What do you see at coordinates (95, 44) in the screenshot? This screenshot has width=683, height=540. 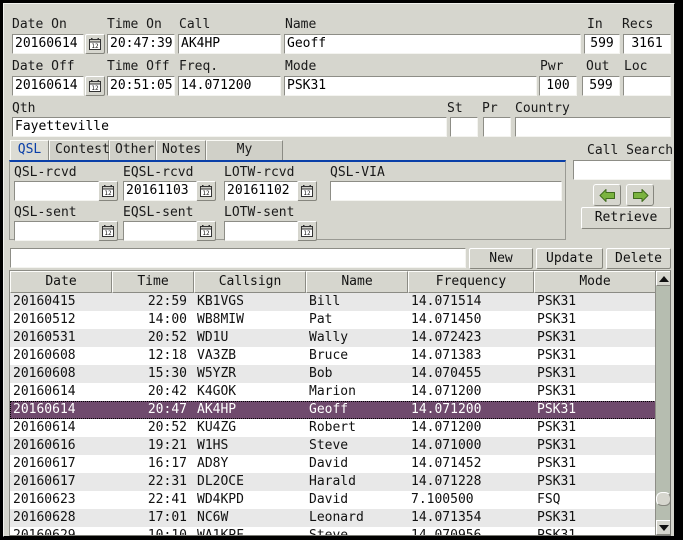 I see `date-on-calendar-icon: 12` at bounding box center [95, 44].